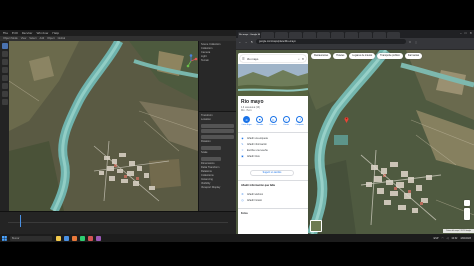 The height and width of the screenshot is (266, 474). What do you see at coordinates (467, 203) in the screenshot?
I see `my-location-icon` at bounding box center [467, 203].